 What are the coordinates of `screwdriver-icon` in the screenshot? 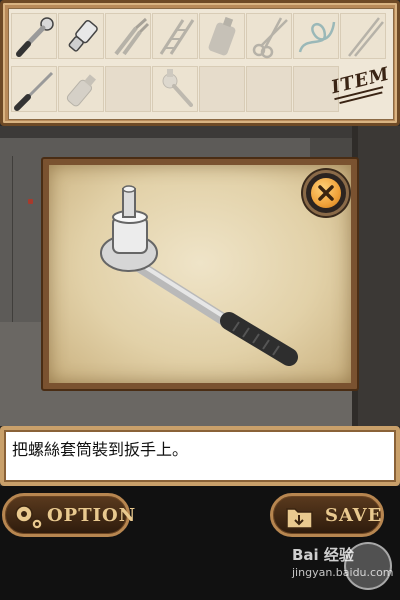 It's located at (34, 91).